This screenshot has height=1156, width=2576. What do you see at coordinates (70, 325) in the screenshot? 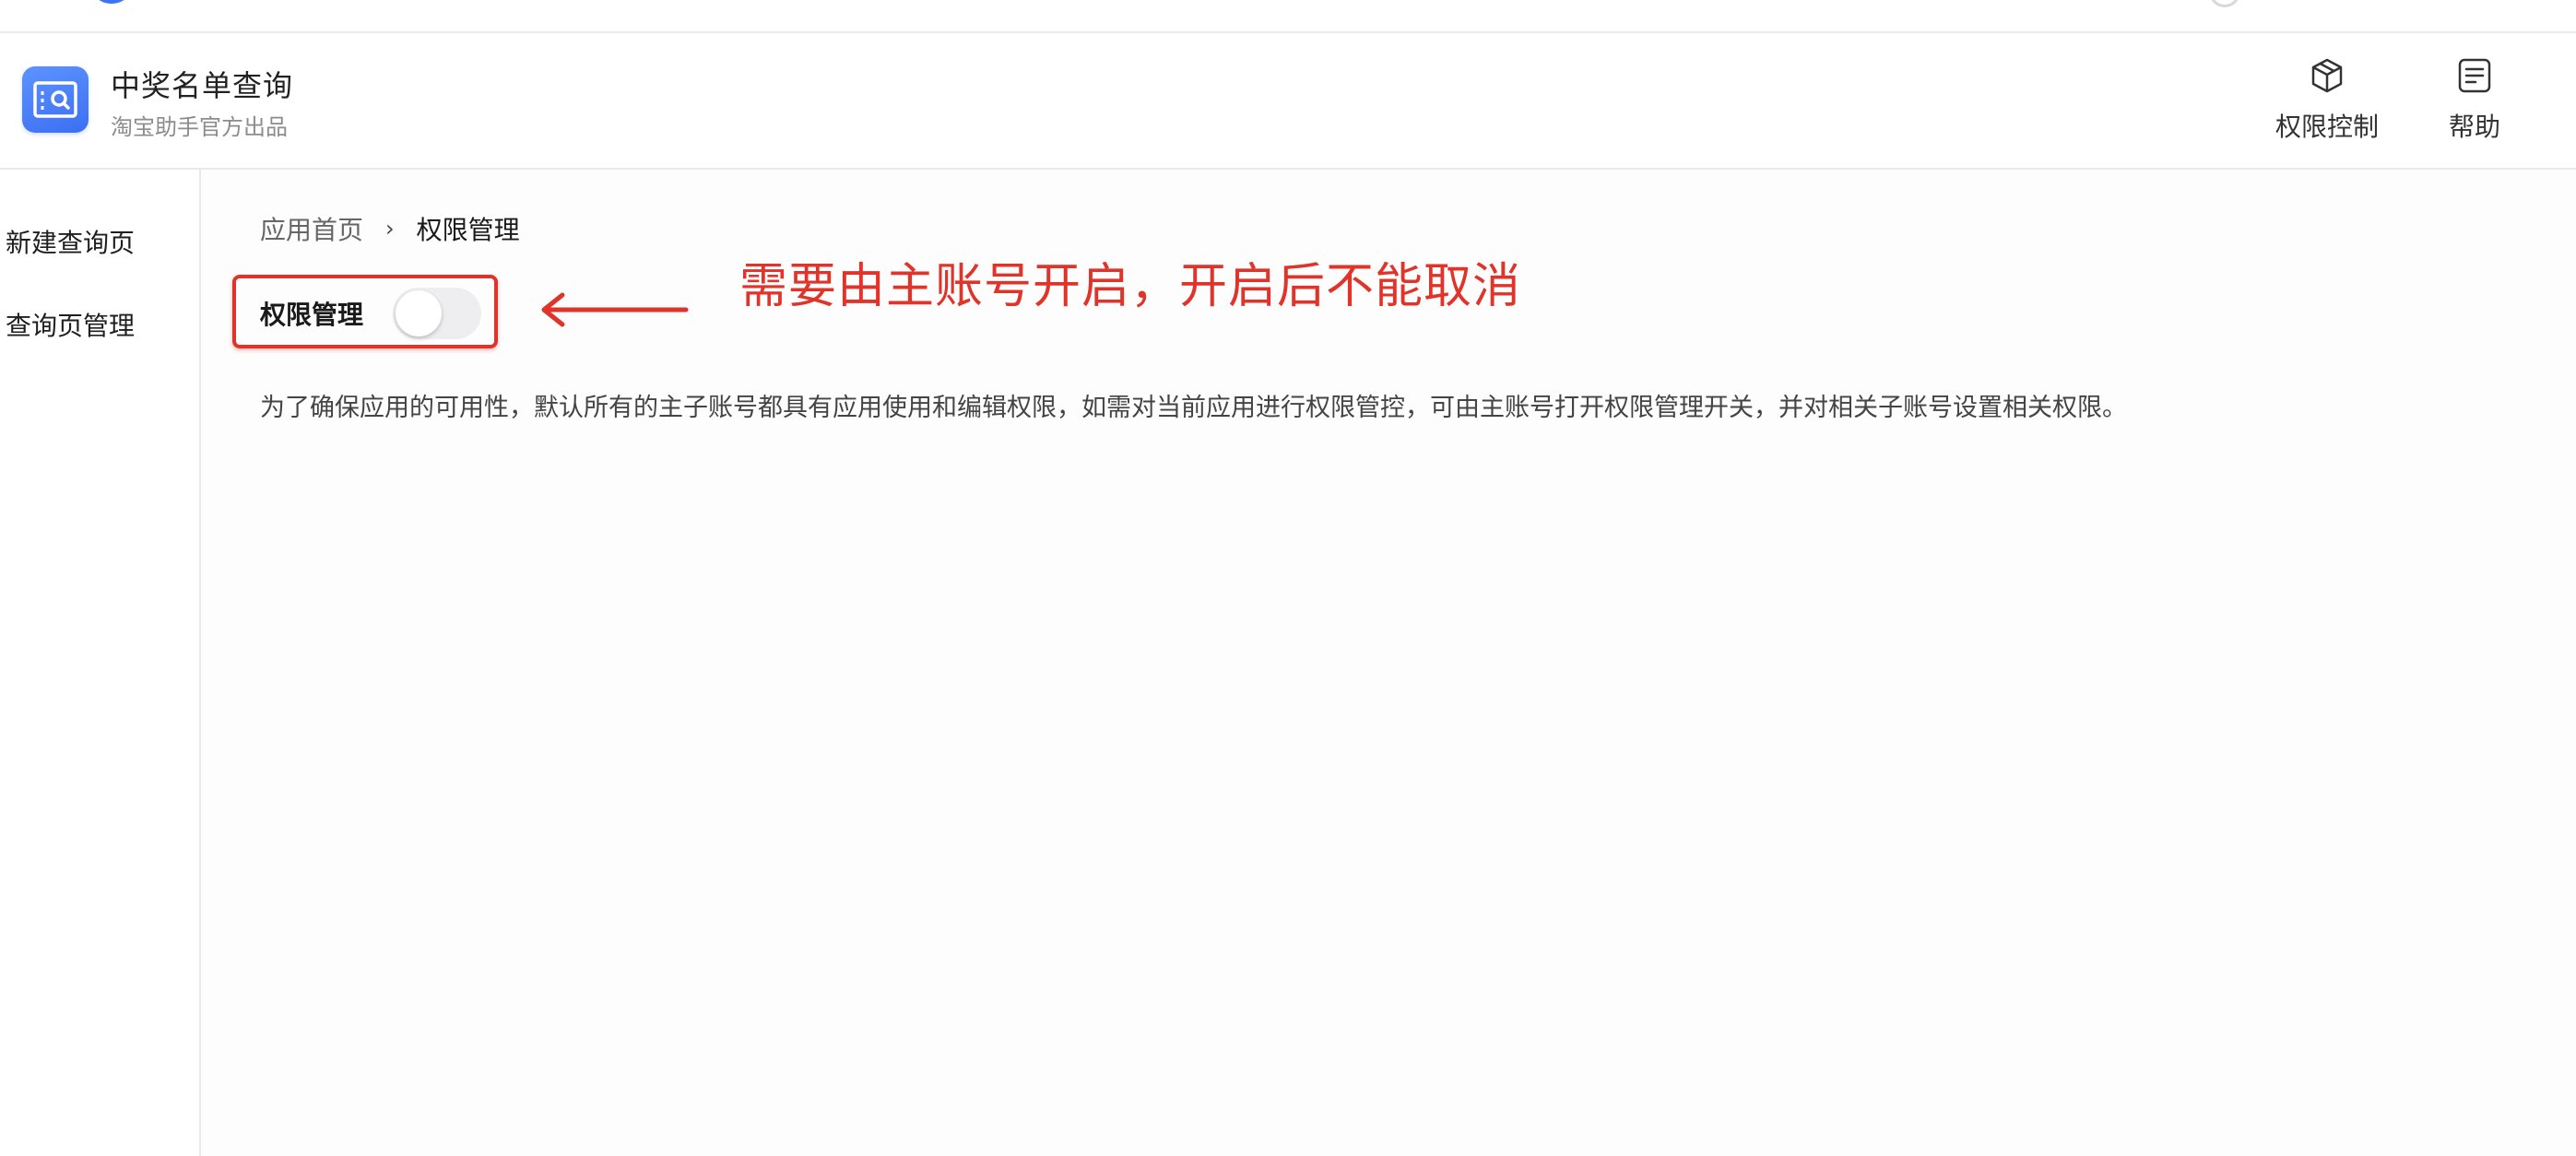
I see `sidebar-item-query-page-management: 查询页管理` at bounding box center [70, 325].